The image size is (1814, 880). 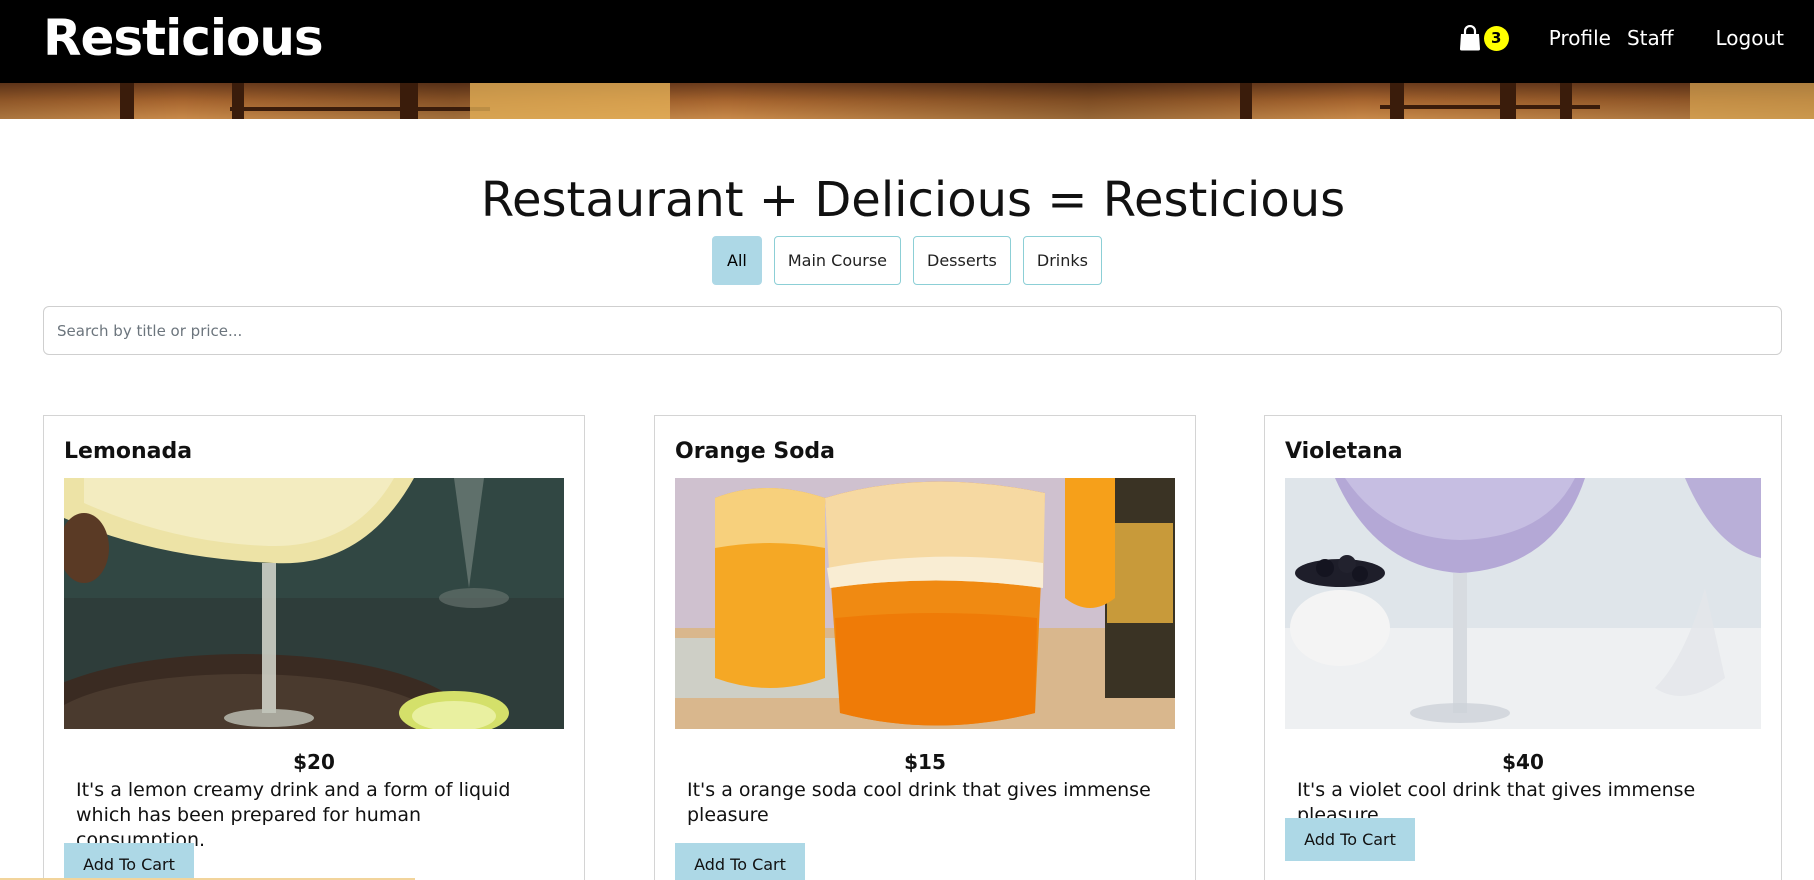 I want to click on brand-logo: Resticious, so click(x=183, y=38).